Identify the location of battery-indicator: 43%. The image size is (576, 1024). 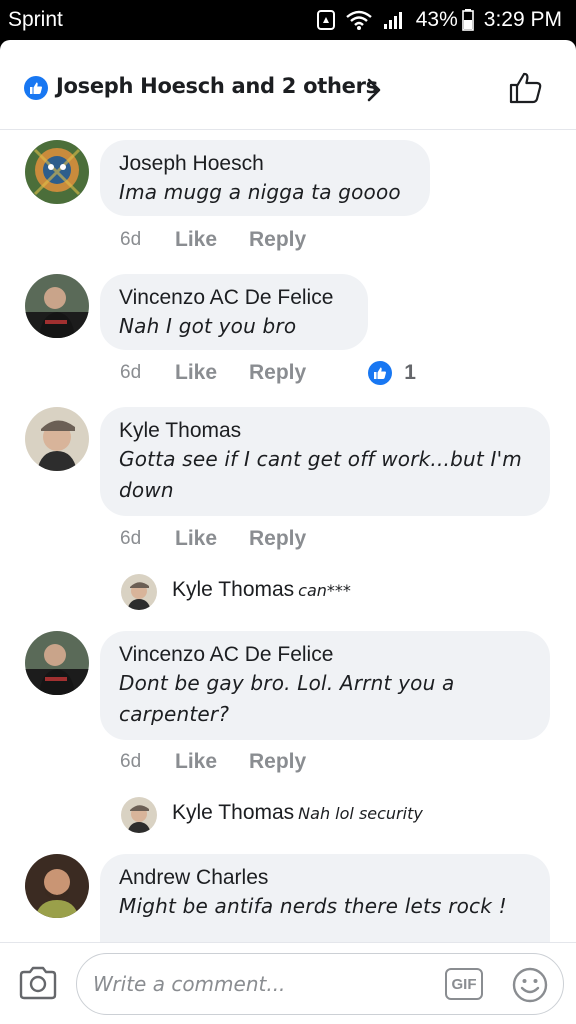
(445, 20).